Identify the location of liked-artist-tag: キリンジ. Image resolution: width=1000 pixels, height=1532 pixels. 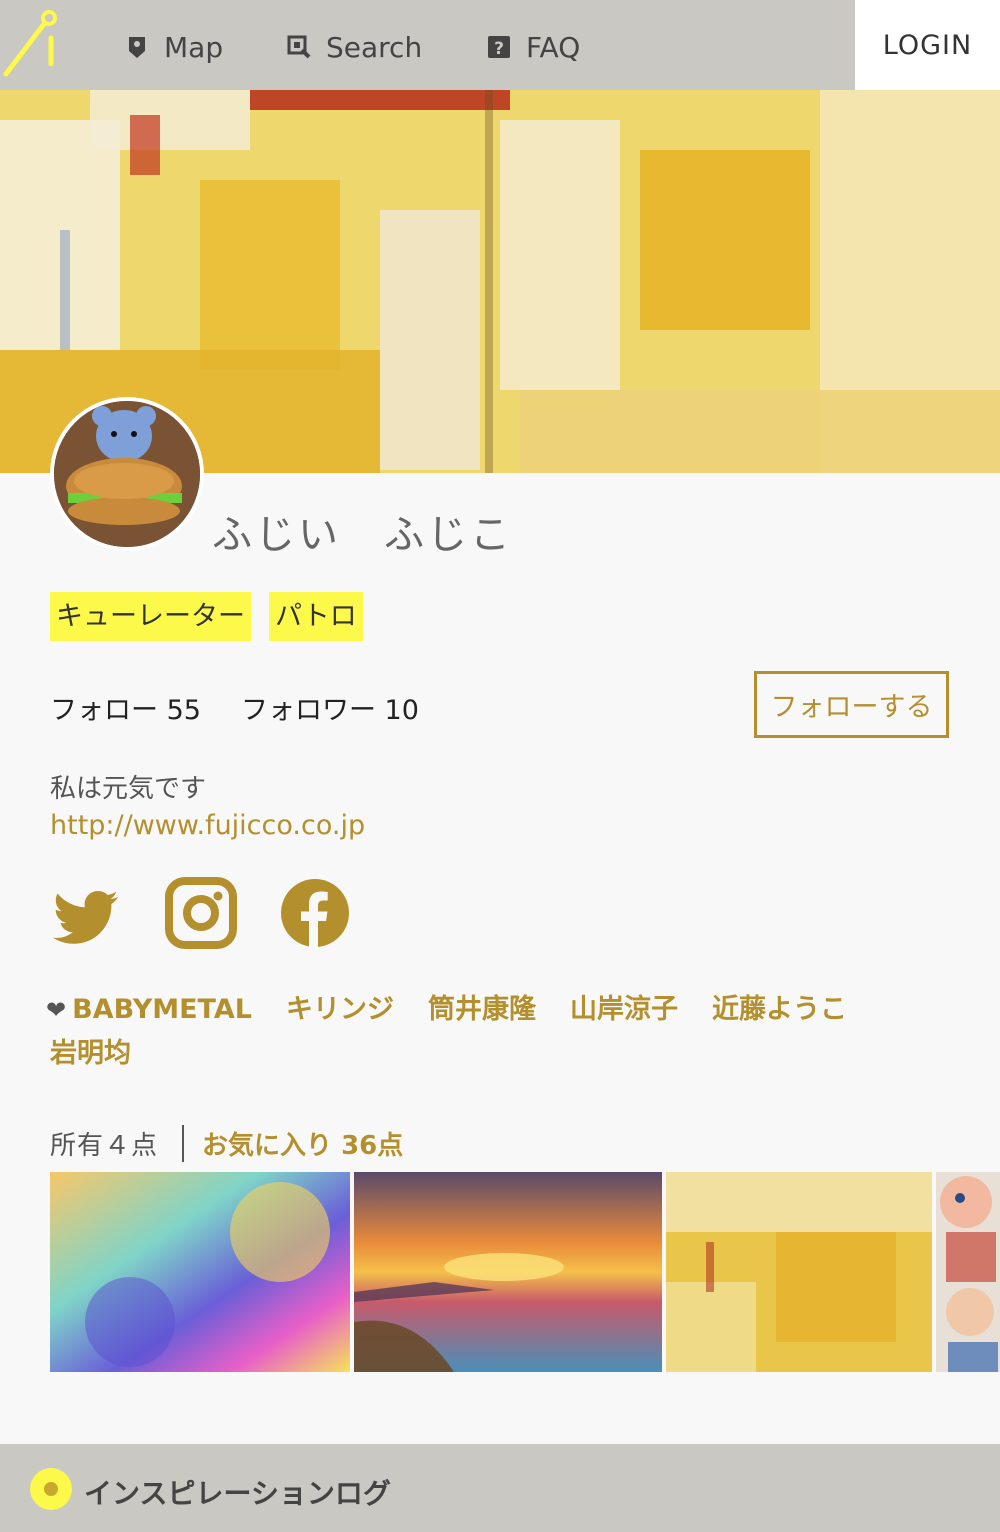
(340, 1009).